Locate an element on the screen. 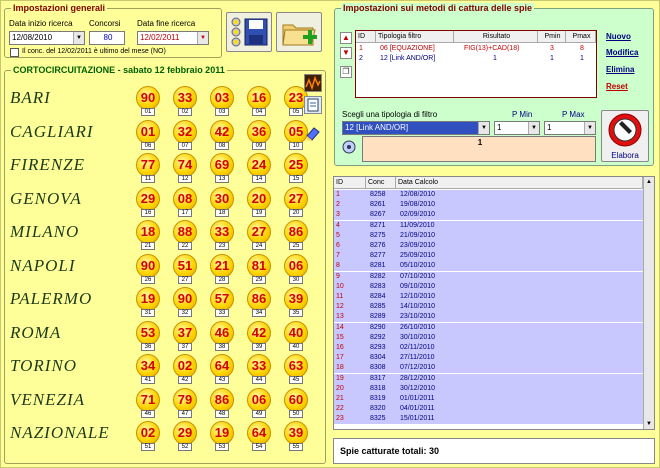  list-item: 20 8318 30/12/2010 is located at coordinates (488, 388).